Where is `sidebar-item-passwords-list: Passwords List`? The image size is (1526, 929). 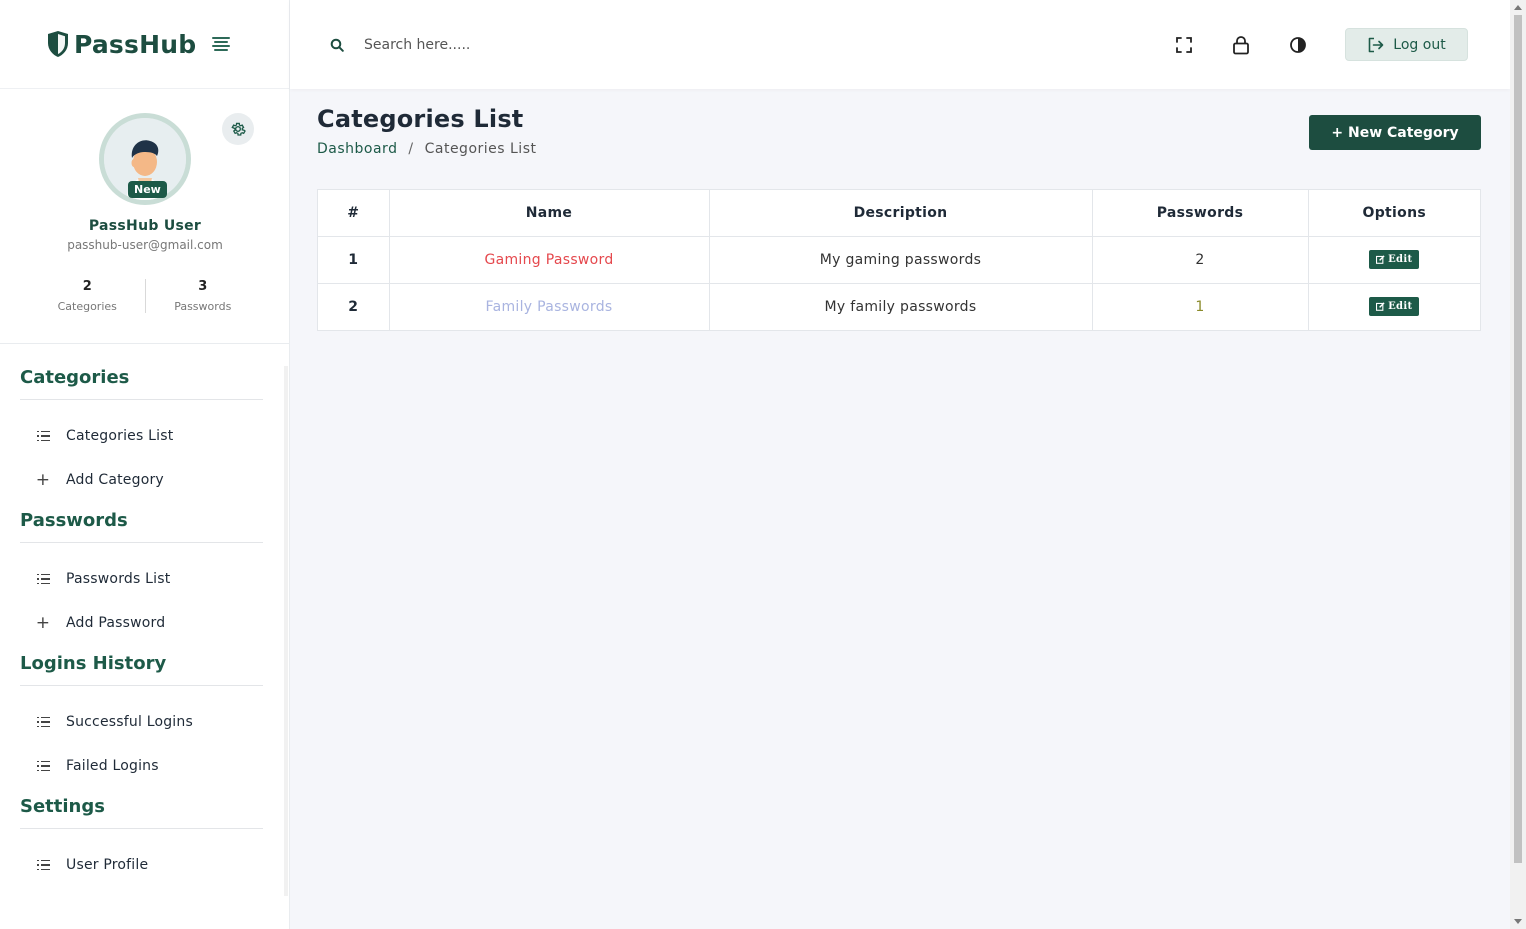 sidebar-item-passwords-list: Passwords List is located at coordinates (142, 579).